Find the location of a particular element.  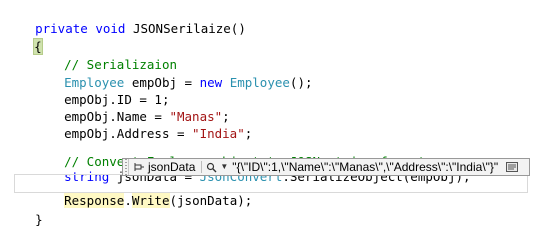

code-line-response-write: Response.Write(jsonData); is located at coordinates (143, 191).